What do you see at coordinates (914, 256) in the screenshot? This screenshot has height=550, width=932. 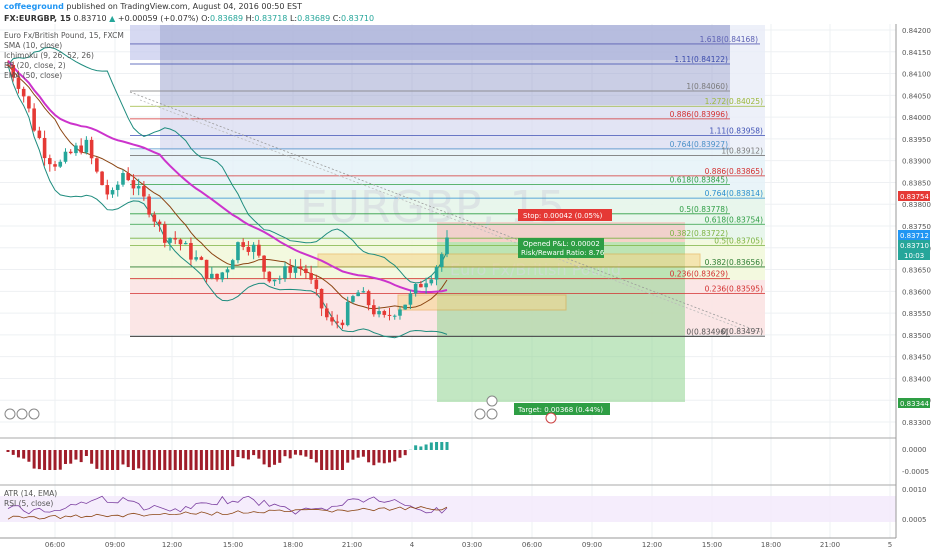 I see `countdown-badge-text: 10:03` at bounding box center [914, 256].